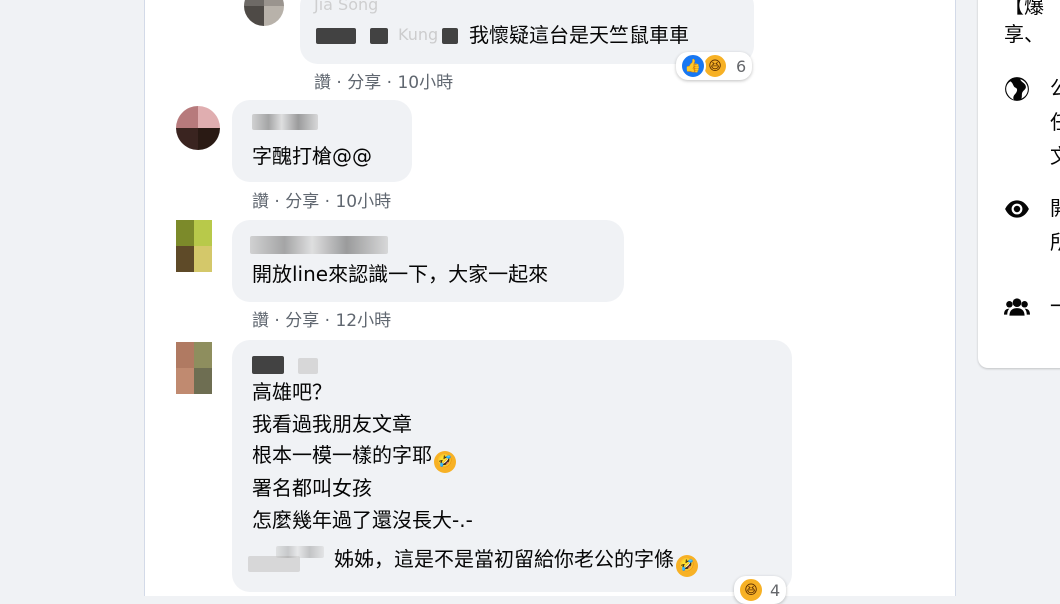  I want to click on comment-author: Jia Song, so click(346, 7).